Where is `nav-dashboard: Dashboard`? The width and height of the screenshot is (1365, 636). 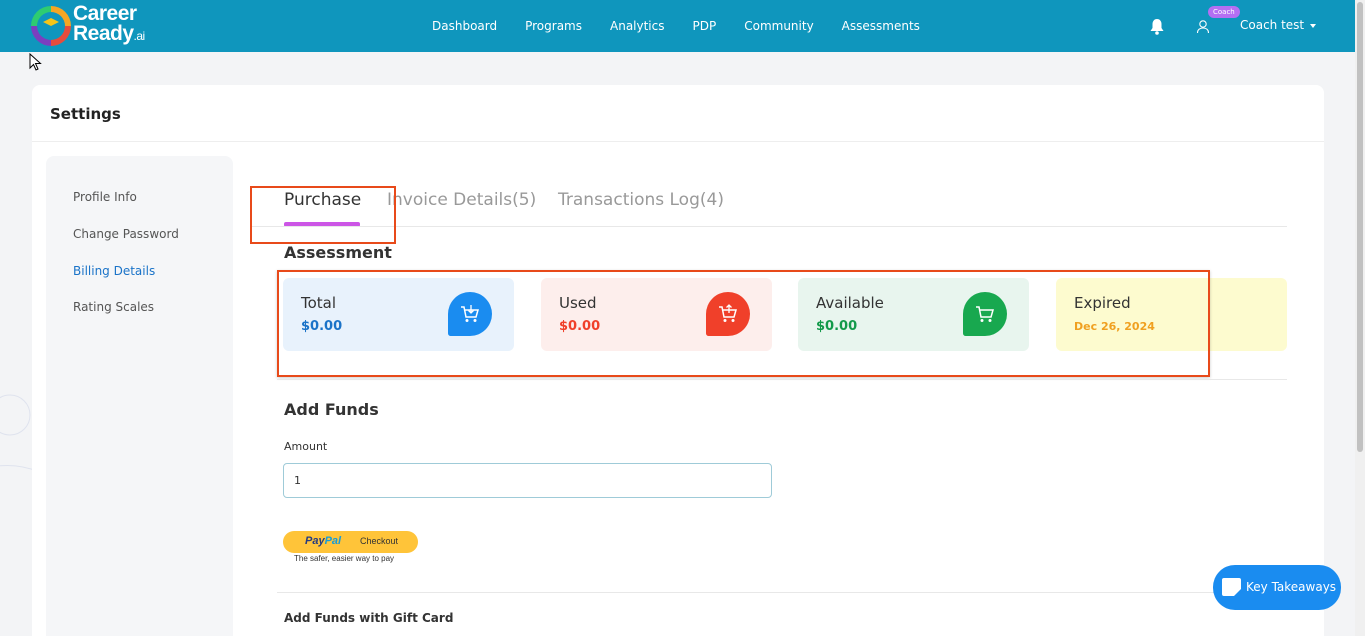
nav-dashboard: Dashboard is located at coordinates (464, 26).